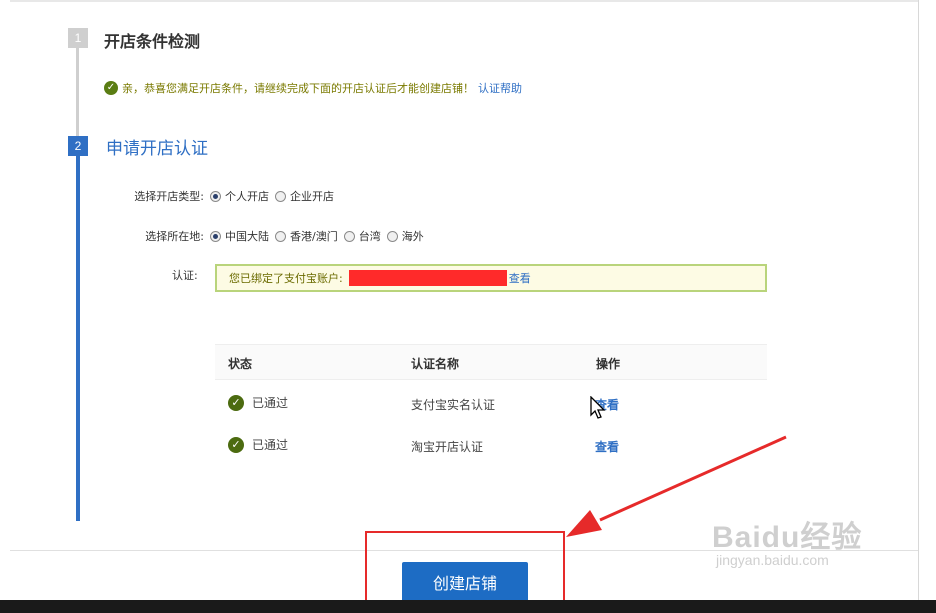  I want to click on radio-hk-macau, so click(280, 236).